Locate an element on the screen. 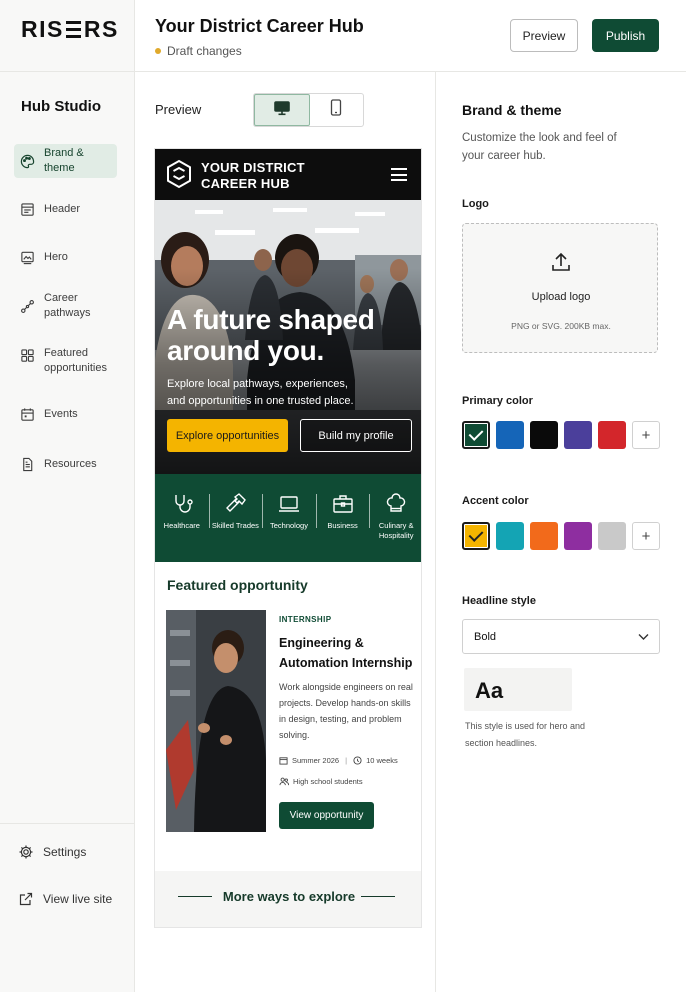 The image size is (686, 992). site-header: YOUR DISTRICT CAREER HUB is located at coordinates (288, 174).